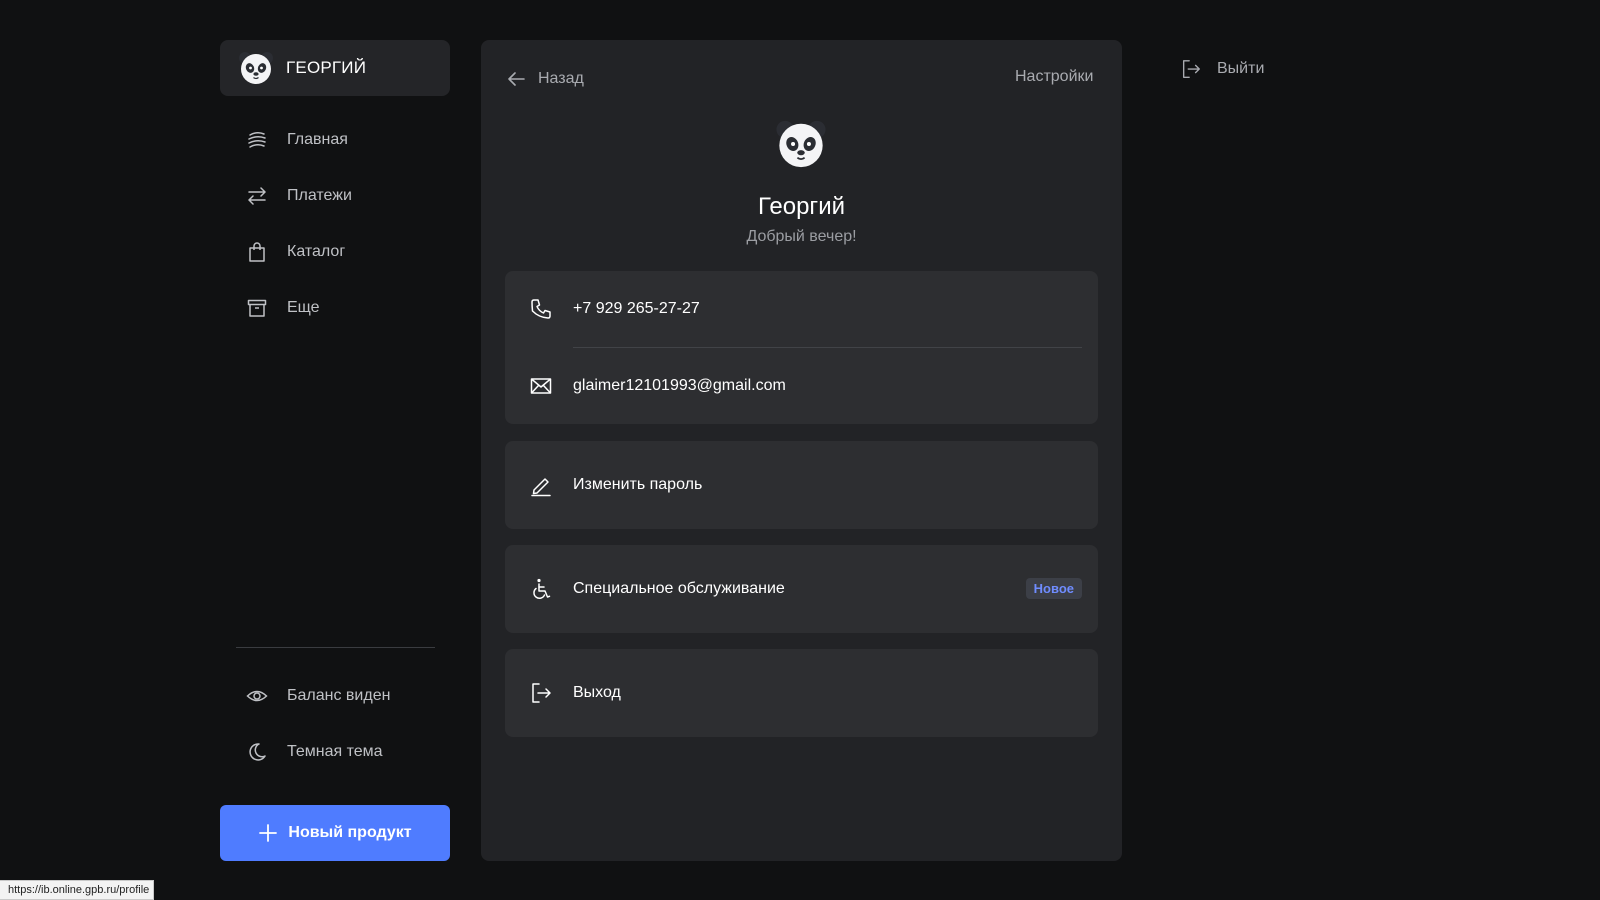 The width and height of the screenshot is (1600, 900). I want to click on mail-icon, so click(541, 386).